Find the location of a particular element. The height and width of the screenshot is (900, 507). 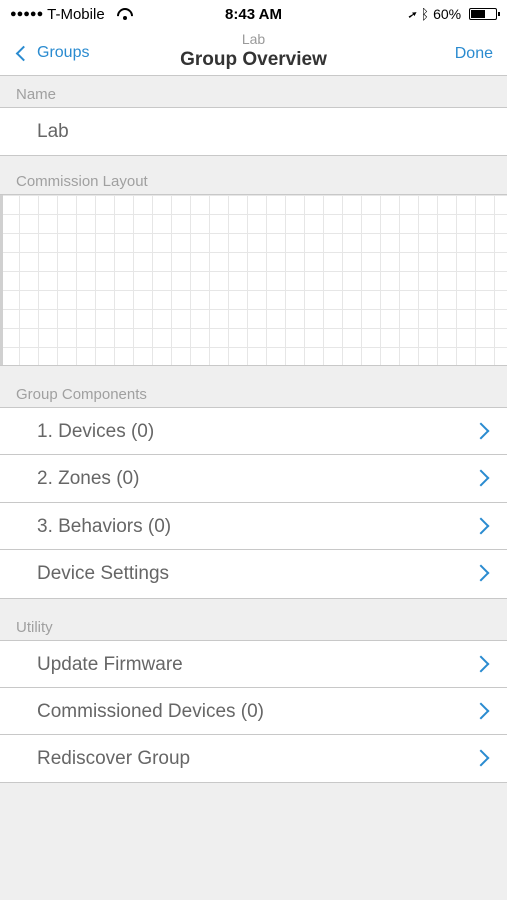

bluetooth-icon: ᛒ is located at coordinates (425, 14).